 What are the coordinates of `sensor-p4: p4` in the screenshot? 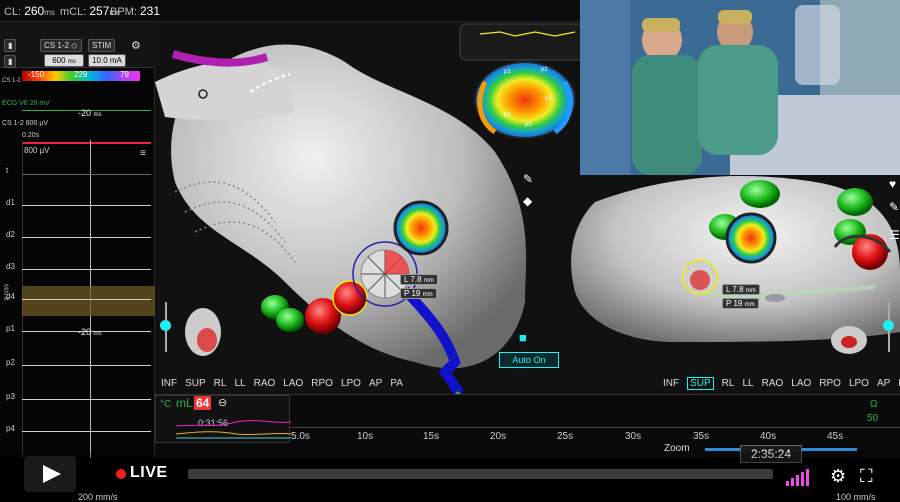 It's located at (507, 115).